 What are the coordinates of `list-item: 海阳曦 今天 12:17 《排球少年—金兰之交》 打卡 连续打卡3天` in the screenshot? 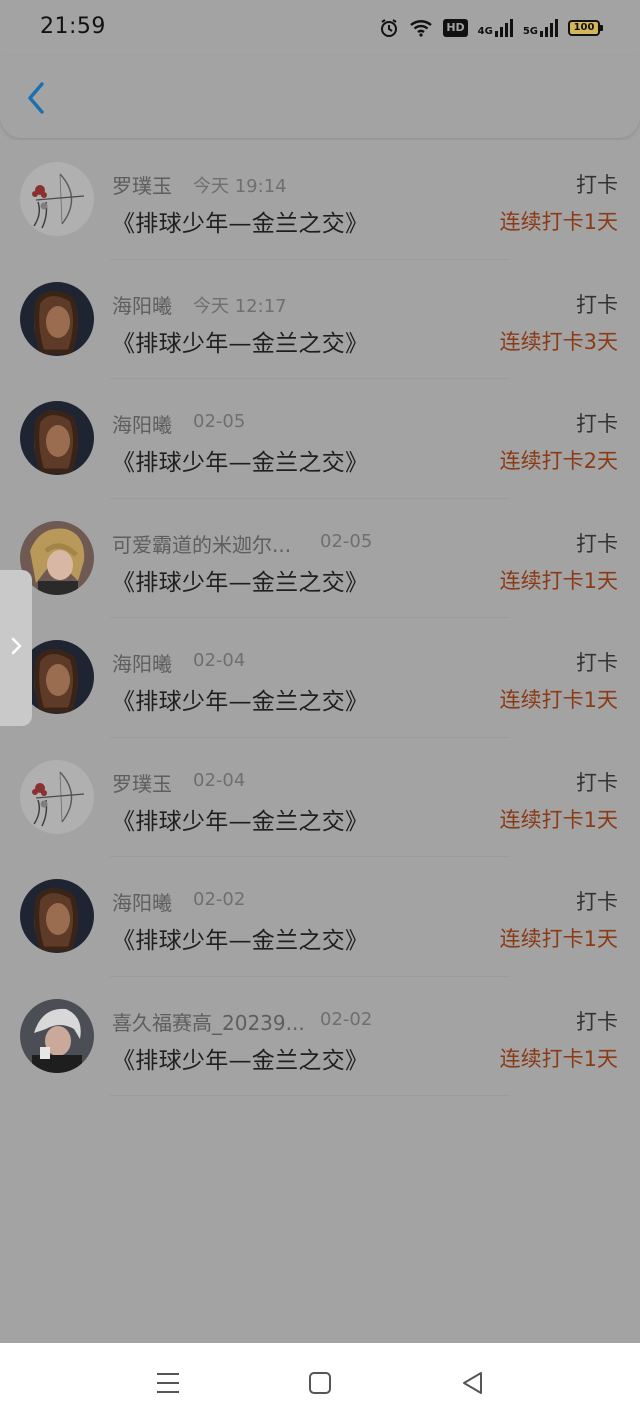 It's located at (320, 319).